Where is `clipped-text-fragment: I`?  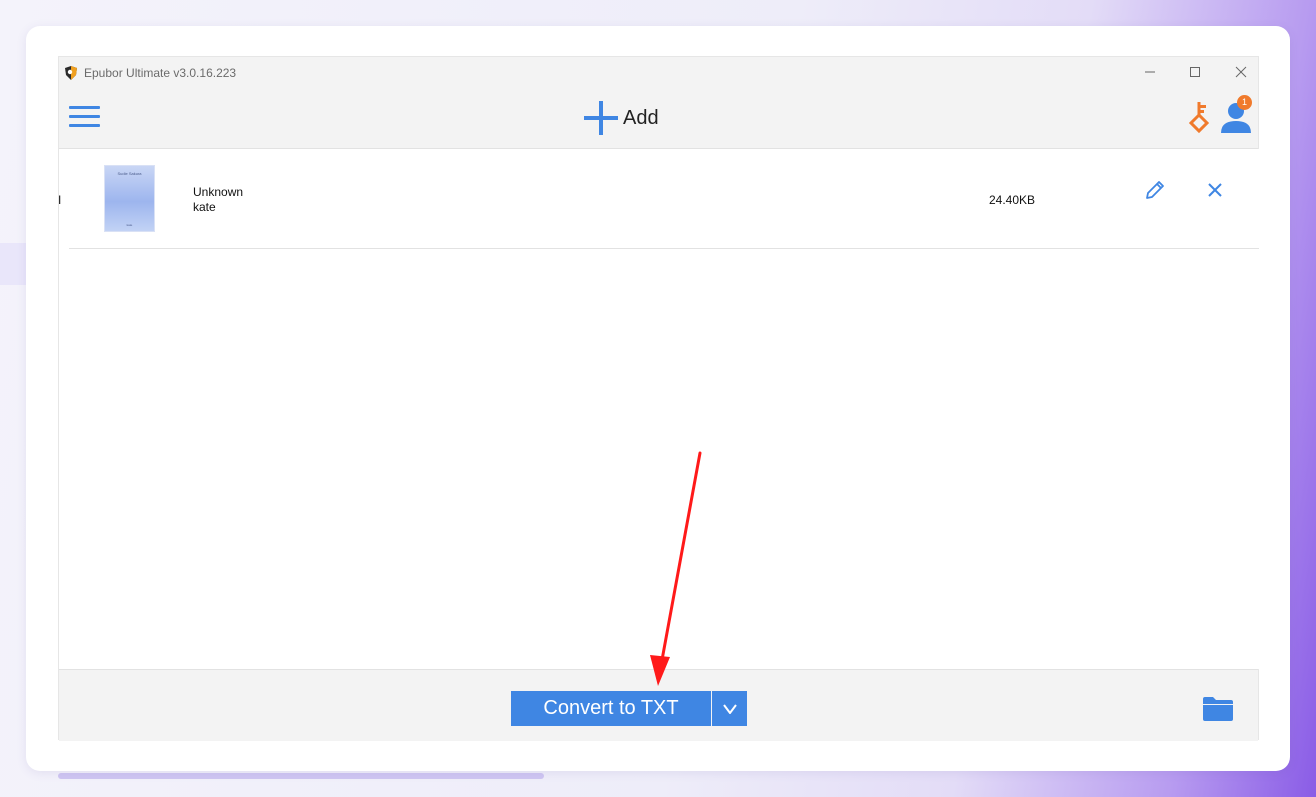
clipped-text-fragment: I is located at coordinates (60, 200).